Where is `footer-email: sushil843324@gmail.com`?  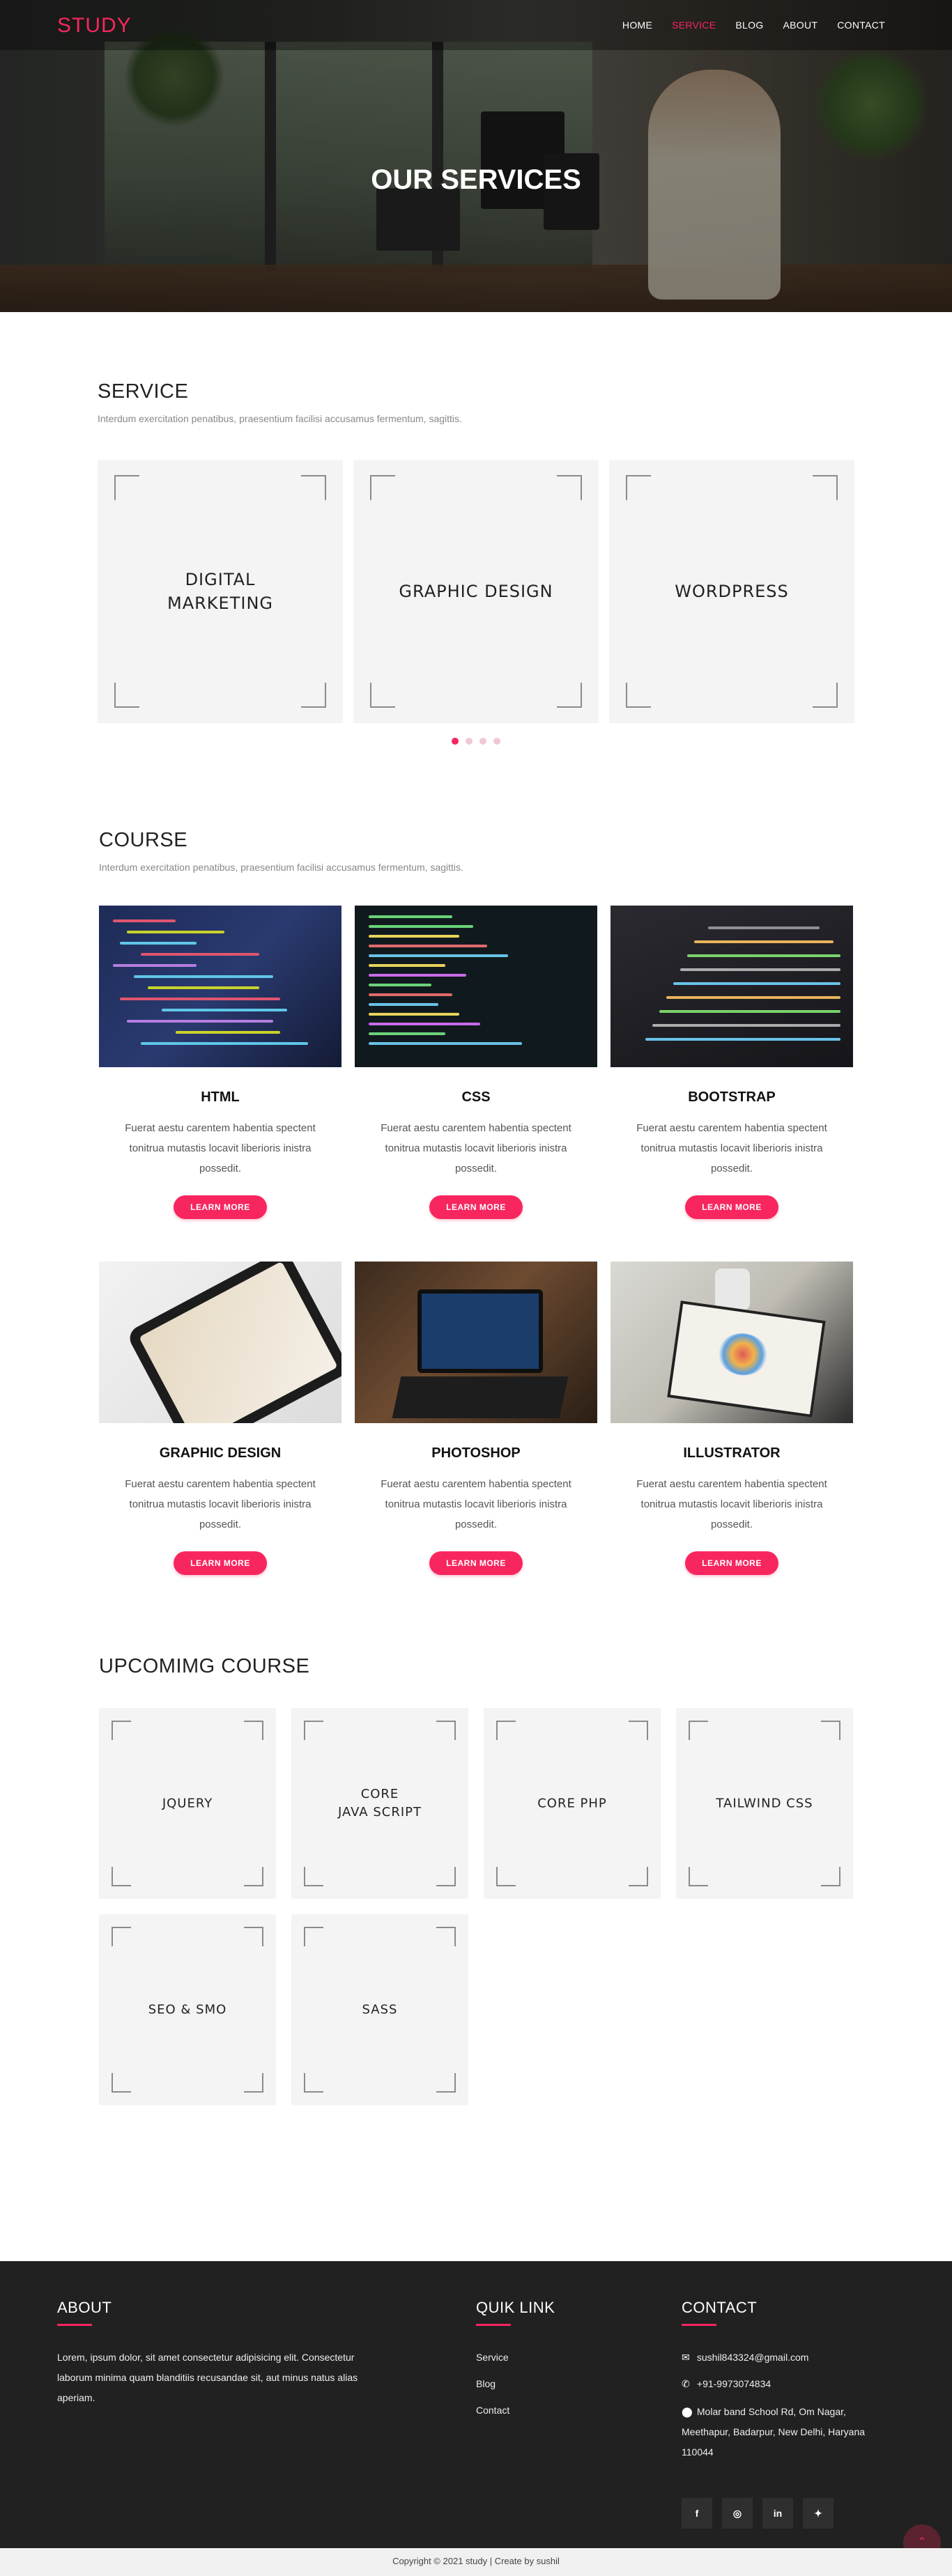
footer-email: sushil843324@gmail.com is located at coordinates (753, 2357).